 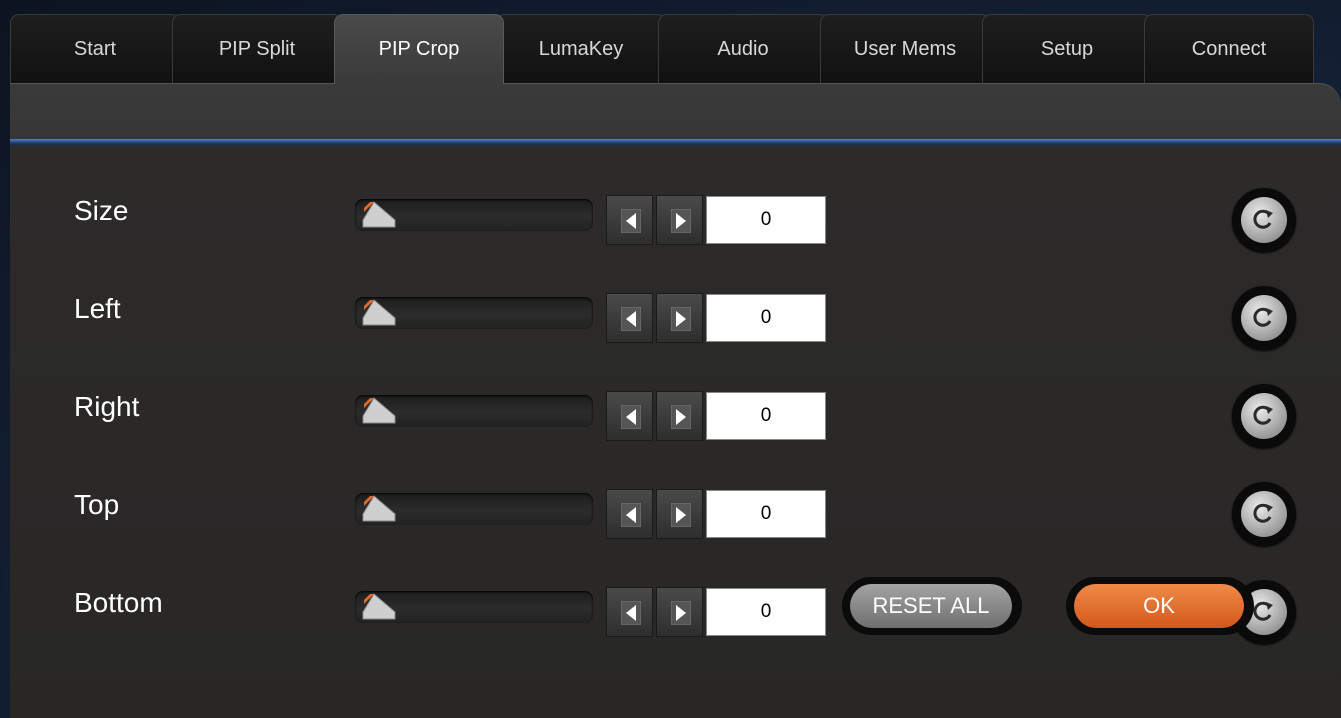 I want to click on row-label: Left, so click(x=97, y=308).